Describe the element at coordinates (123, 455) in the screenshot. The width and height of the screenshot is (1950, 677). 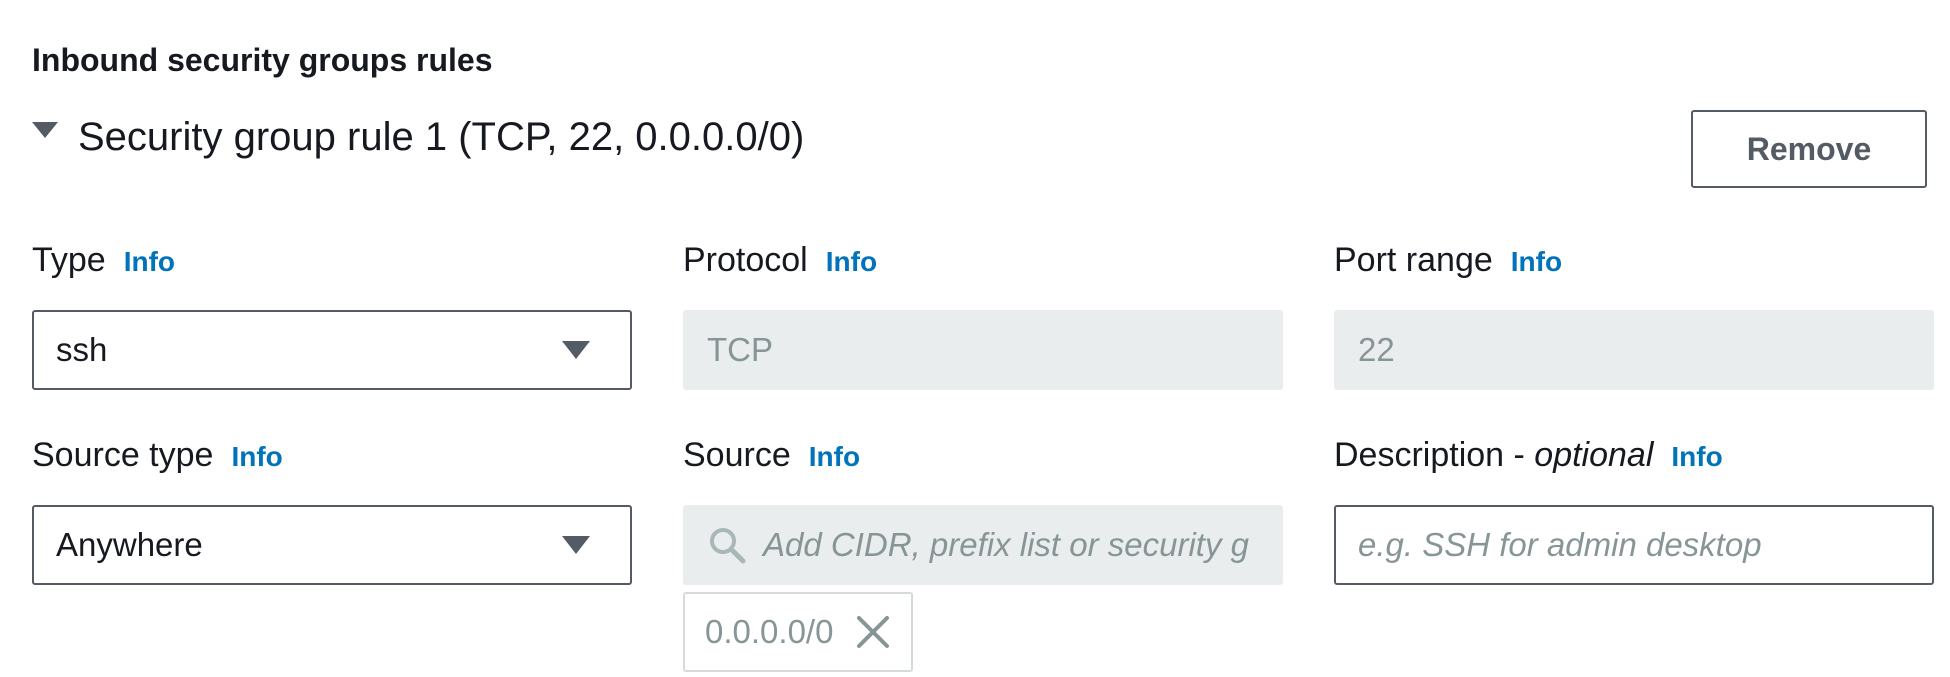
I see `source-type-label-text: Source type` at that location.